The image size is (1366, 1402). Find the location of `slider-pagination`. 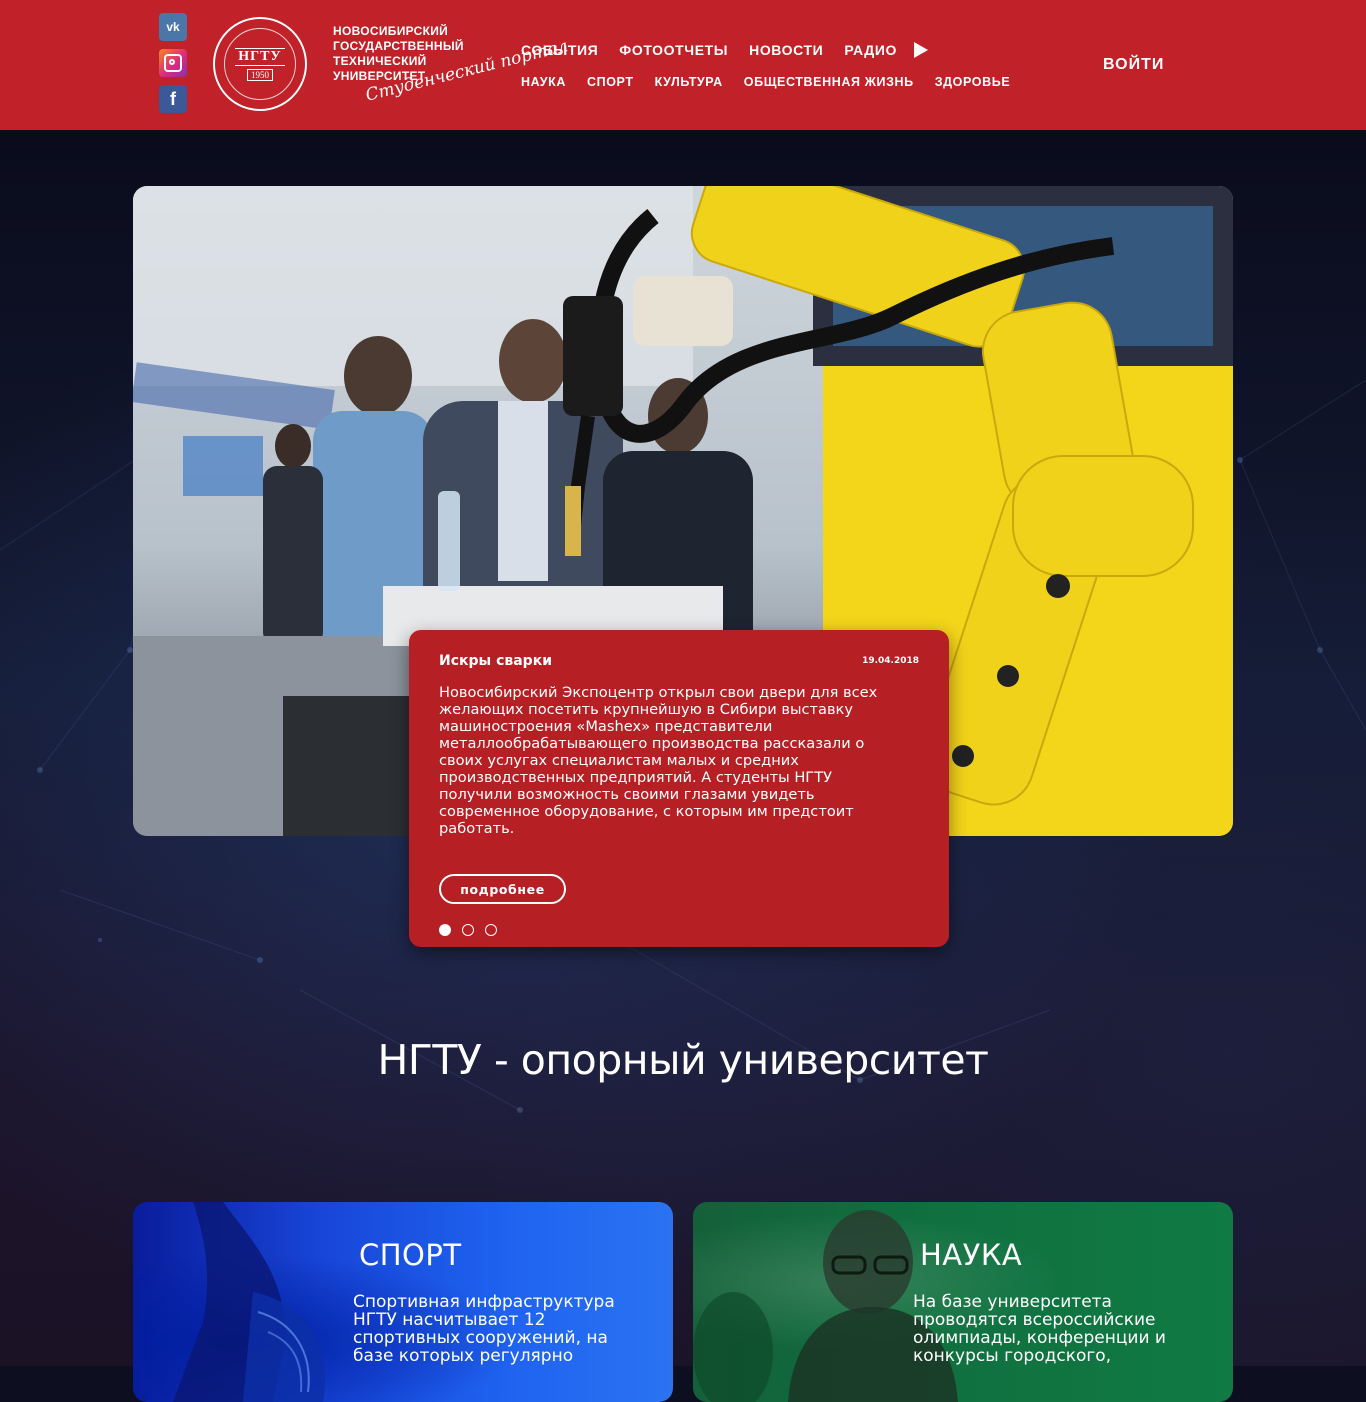

slider-pagination is located at coordinates (473, 930).